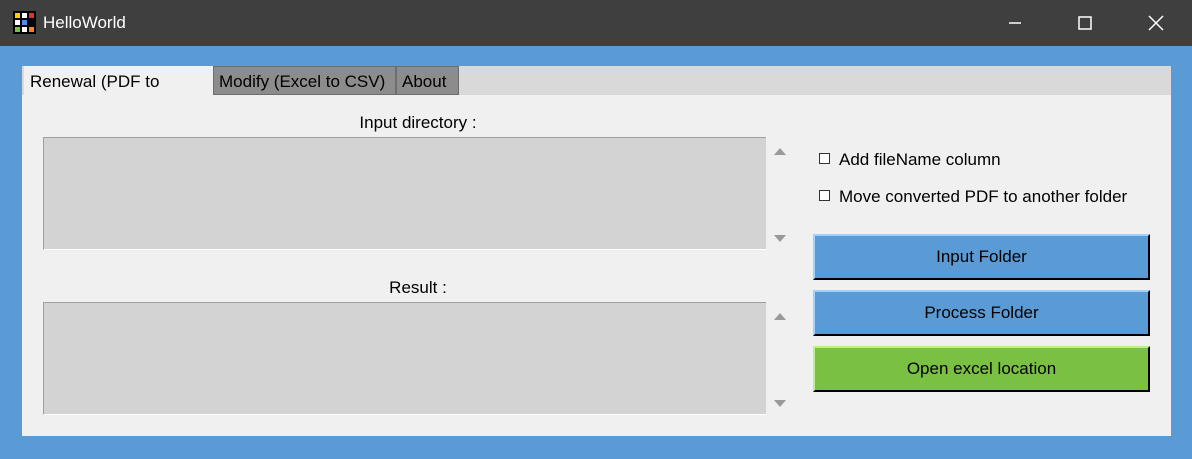 This screenshot has height=459, width=1192. What do you see at coordinates (824, 158) in the screenshot?
I see `add-filename-checkbox` at bounding box center [824, 158].